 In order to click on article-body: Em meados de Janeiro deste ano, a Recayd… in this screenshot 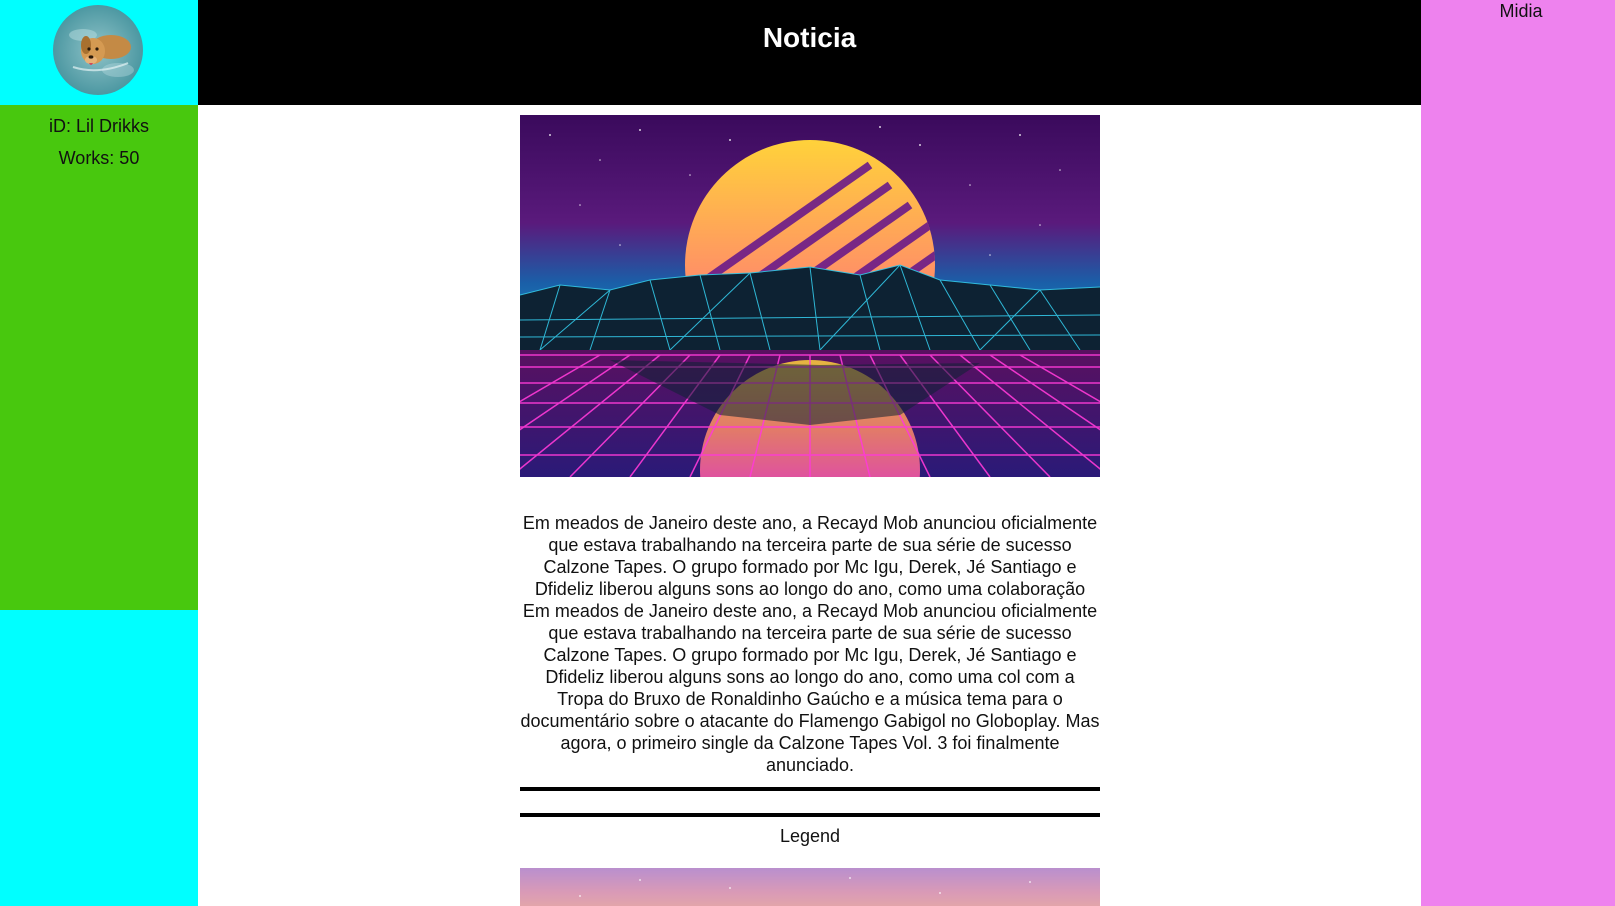, I will do `click(810, 644)`.